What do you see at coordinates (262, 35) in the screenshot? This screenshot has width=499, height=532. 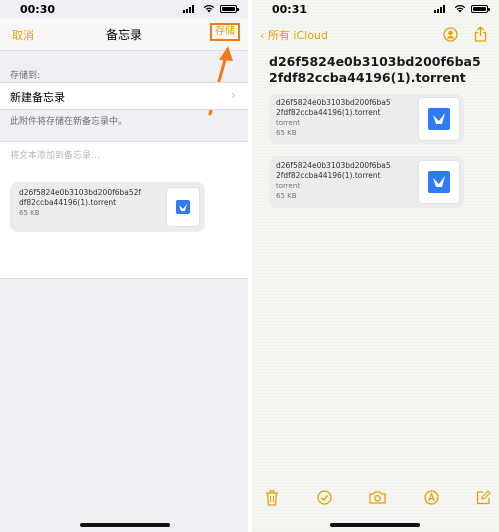 I see `chevron-left-icon: ‹` at bounding box center [262, 35].